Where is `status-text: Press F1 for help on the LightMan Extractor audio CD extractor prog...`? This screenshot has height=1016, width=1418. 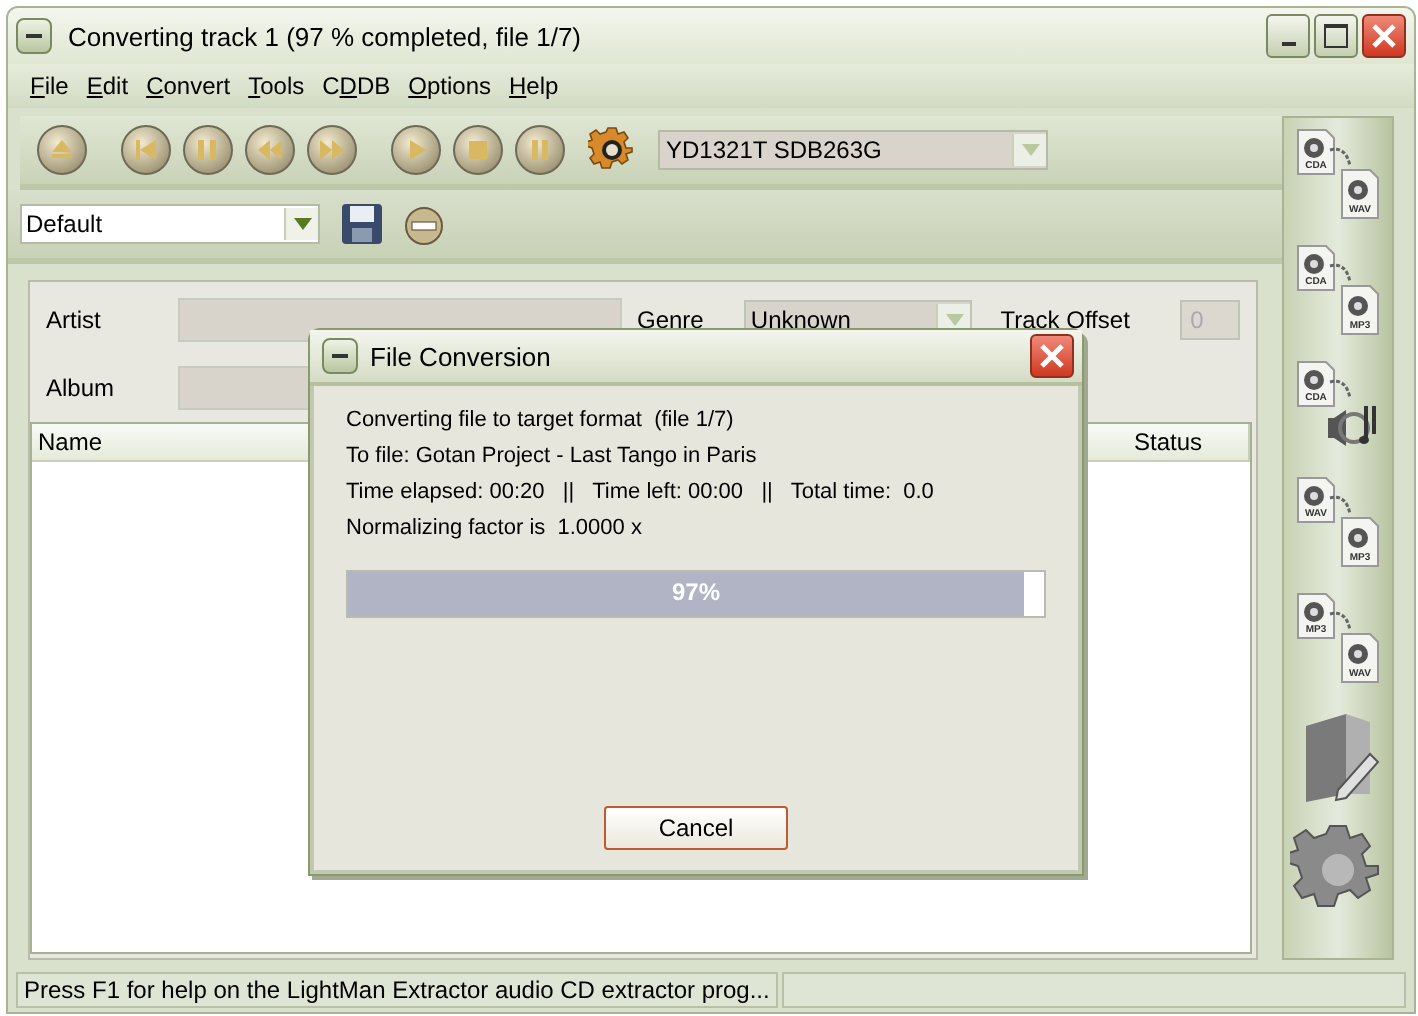
status-text: Press F1 for help on the LightMan Extractor audio CD extractor prog... is located at coordinates (397, 990).